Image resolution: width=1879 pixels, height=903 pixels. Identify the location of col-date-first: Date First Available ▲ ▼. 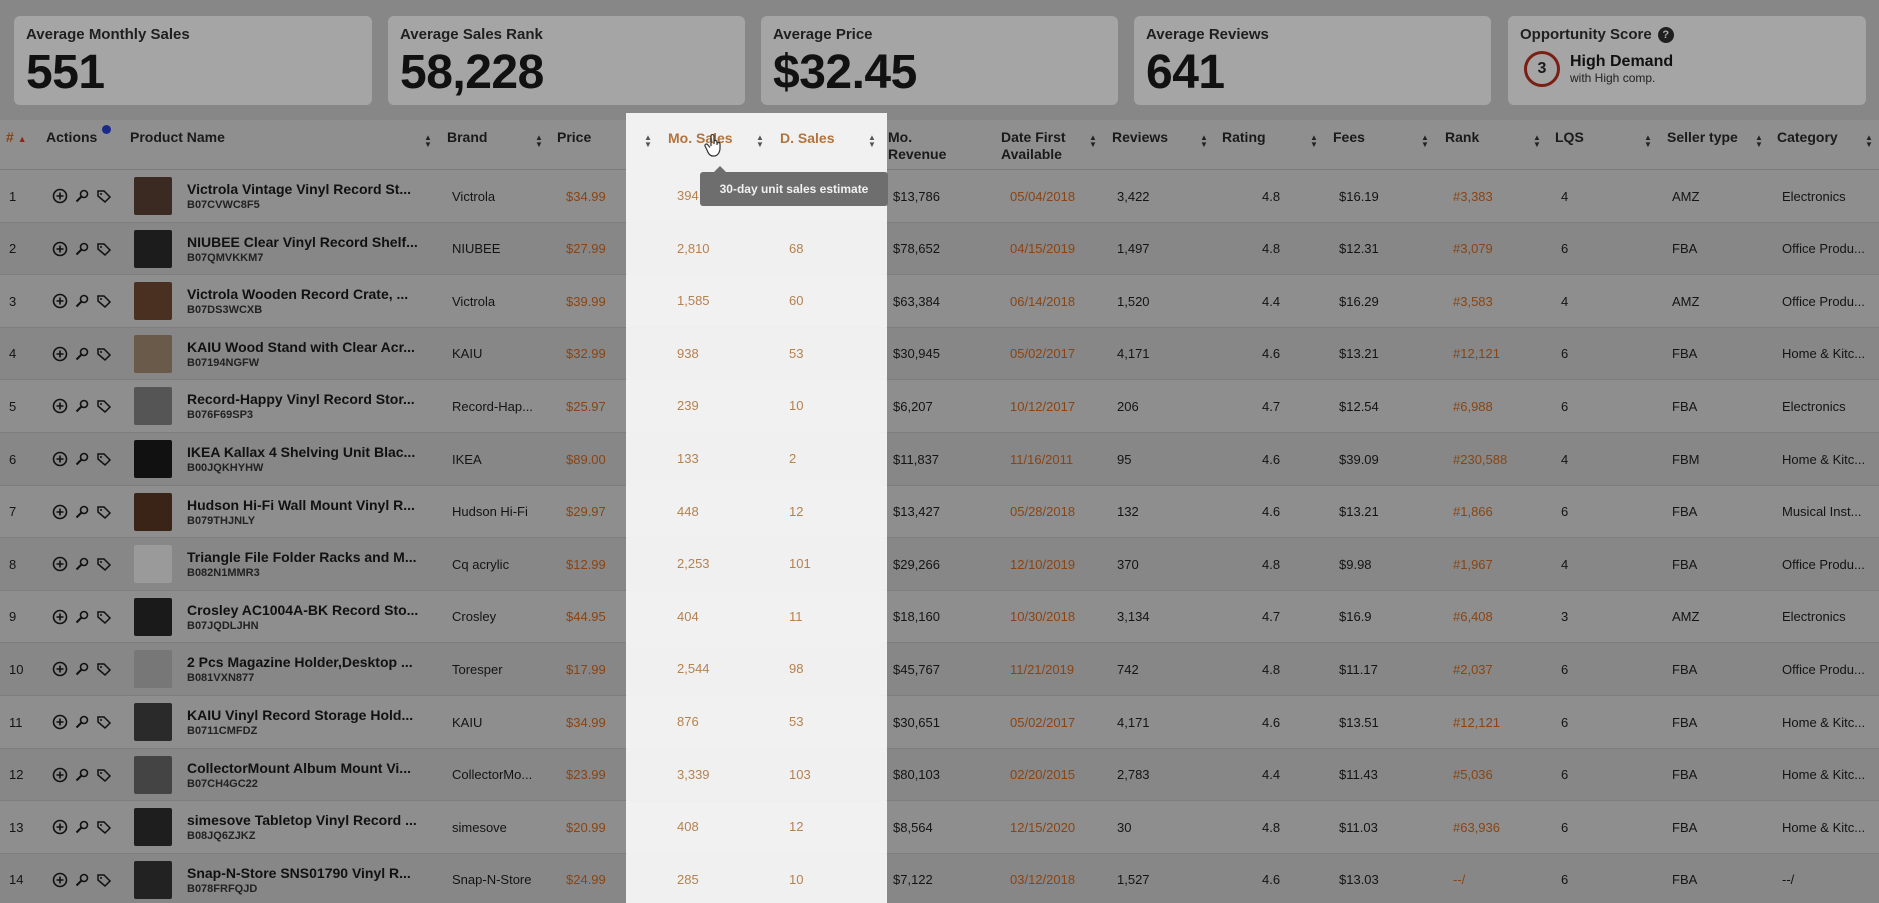
(1049, 145).